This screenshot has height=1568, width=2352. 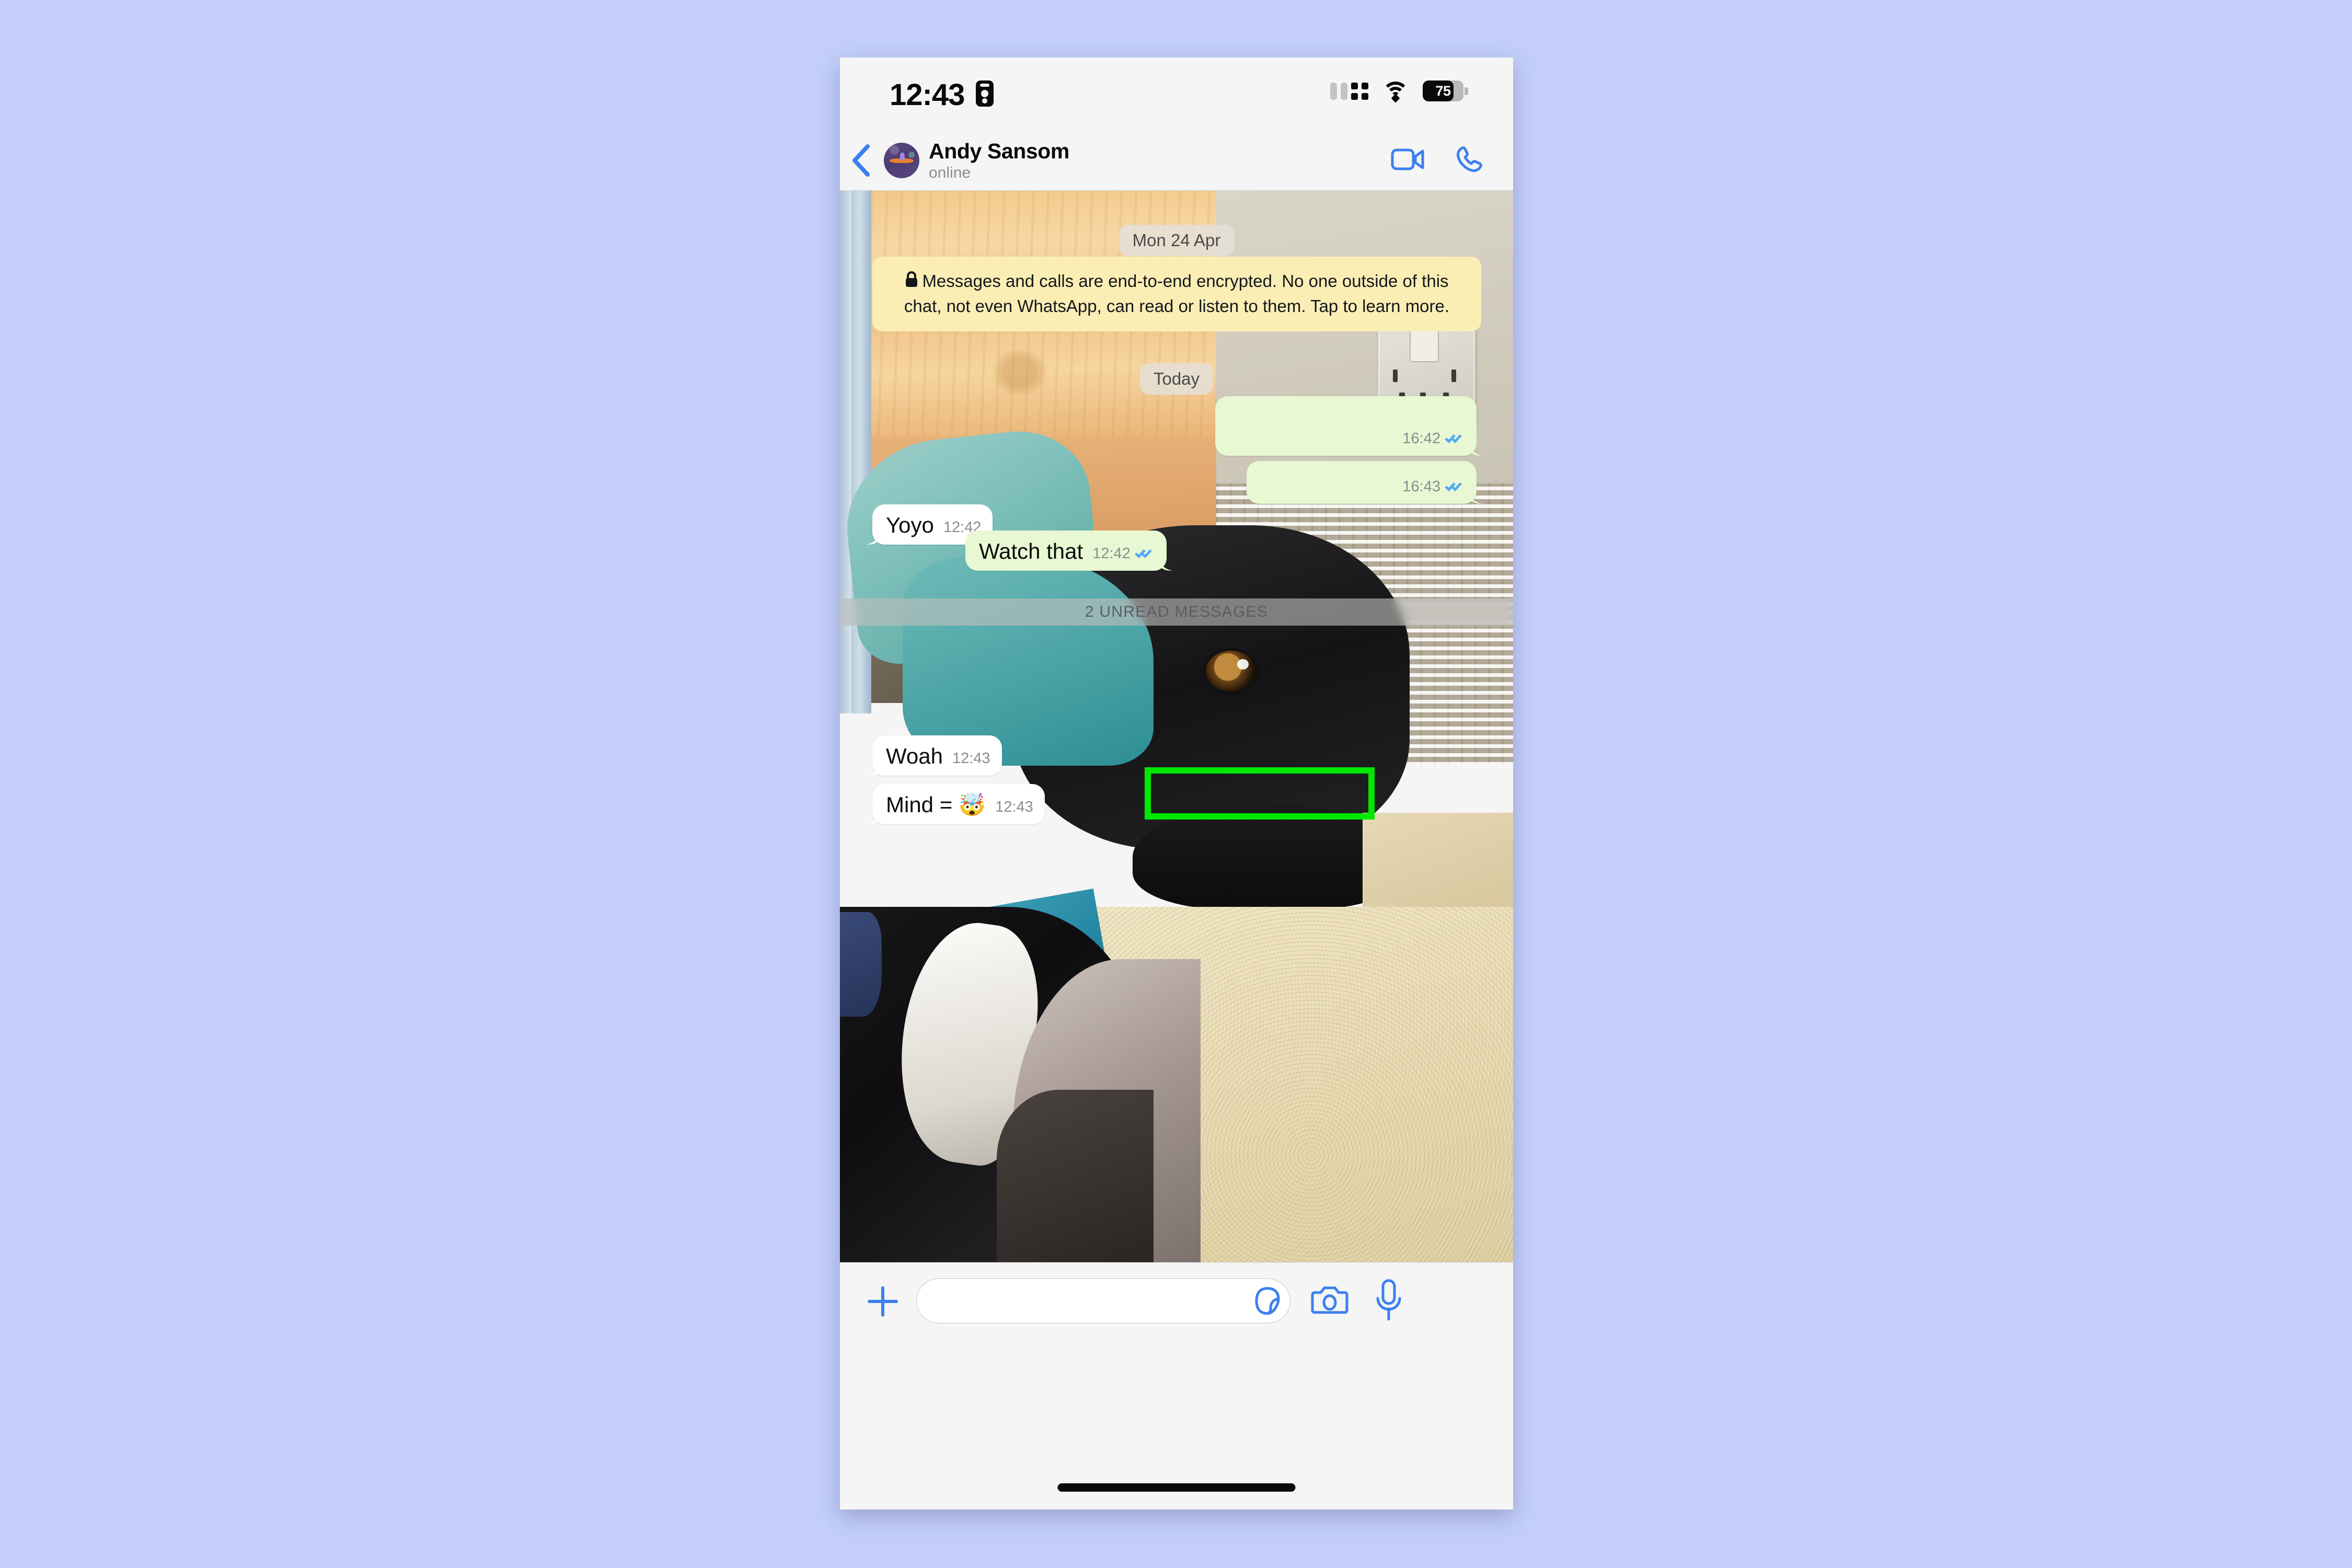 What do you see at coordinates (936, 804) in the screenshot?
I see `message-text: Mind = 🤯` at bounding box center [936, 804].